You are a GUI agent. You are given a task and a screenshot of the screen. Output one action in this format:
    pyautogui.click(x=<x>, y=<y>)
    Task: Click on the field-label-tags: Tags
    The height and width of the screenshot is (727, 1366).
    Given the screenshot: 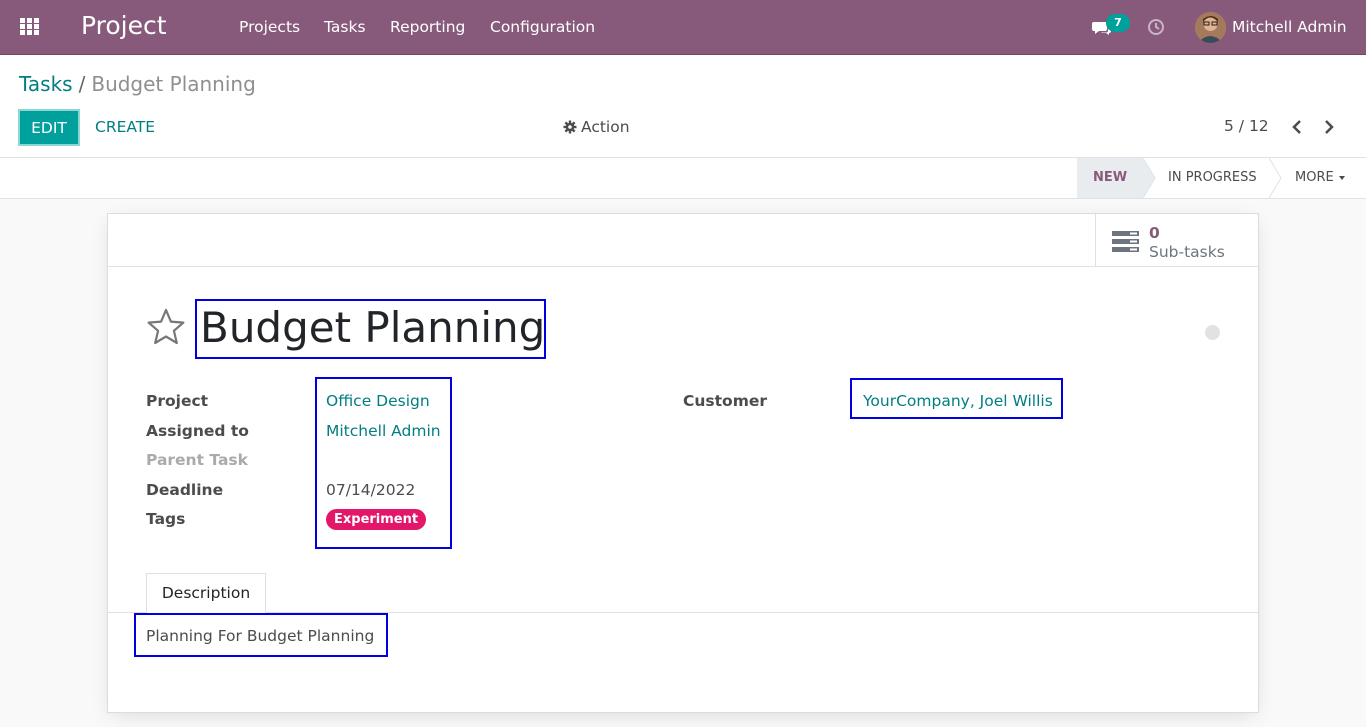 What is the action you would take?
    pyautogui.click(x=166, y=519)
    